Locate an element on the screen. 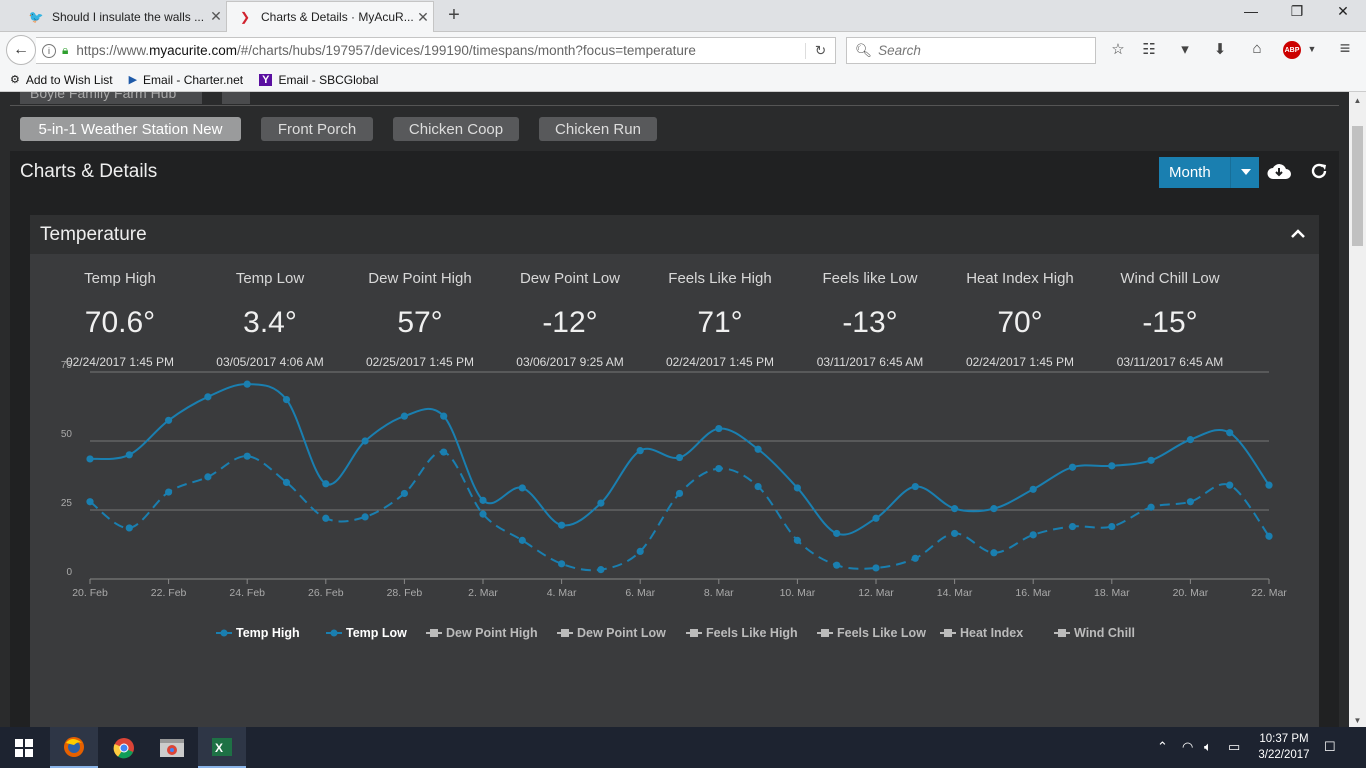 This screenshot has width=1366, height=768. bookmark-star-icon: ☆ is located at coordinates (1118, 50).